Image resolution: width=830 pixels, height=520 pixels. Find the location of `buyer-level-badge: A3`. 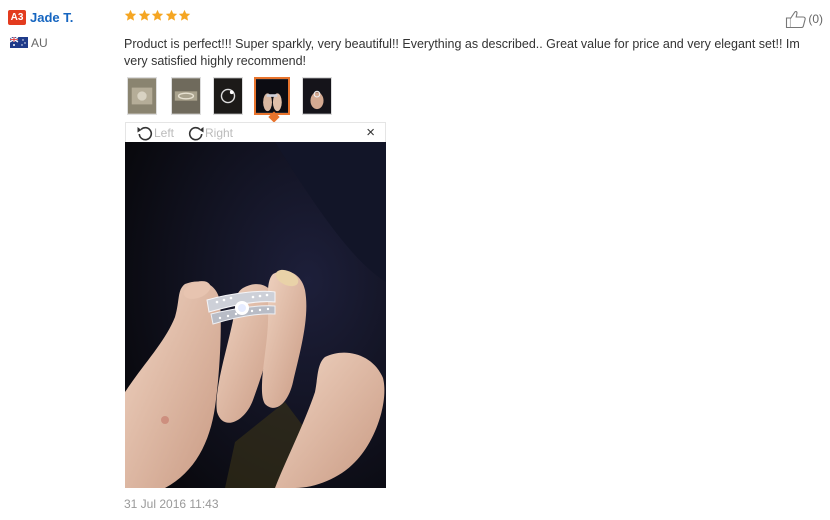

buyer-level-badge: A3 is located at coordinates (17, 18).